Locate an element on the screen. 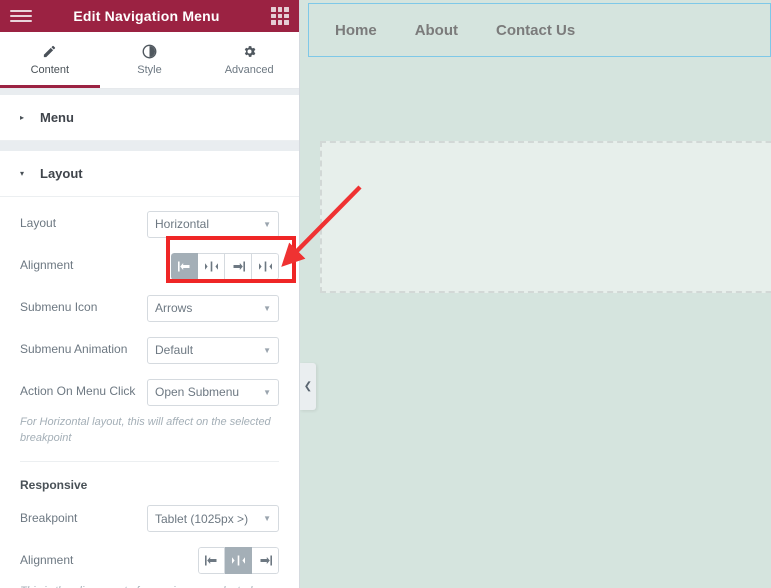 The image size is (771, 588). breakpoint-select: Tablet (1025px >) ▼ is located at coordinates (213, 519).